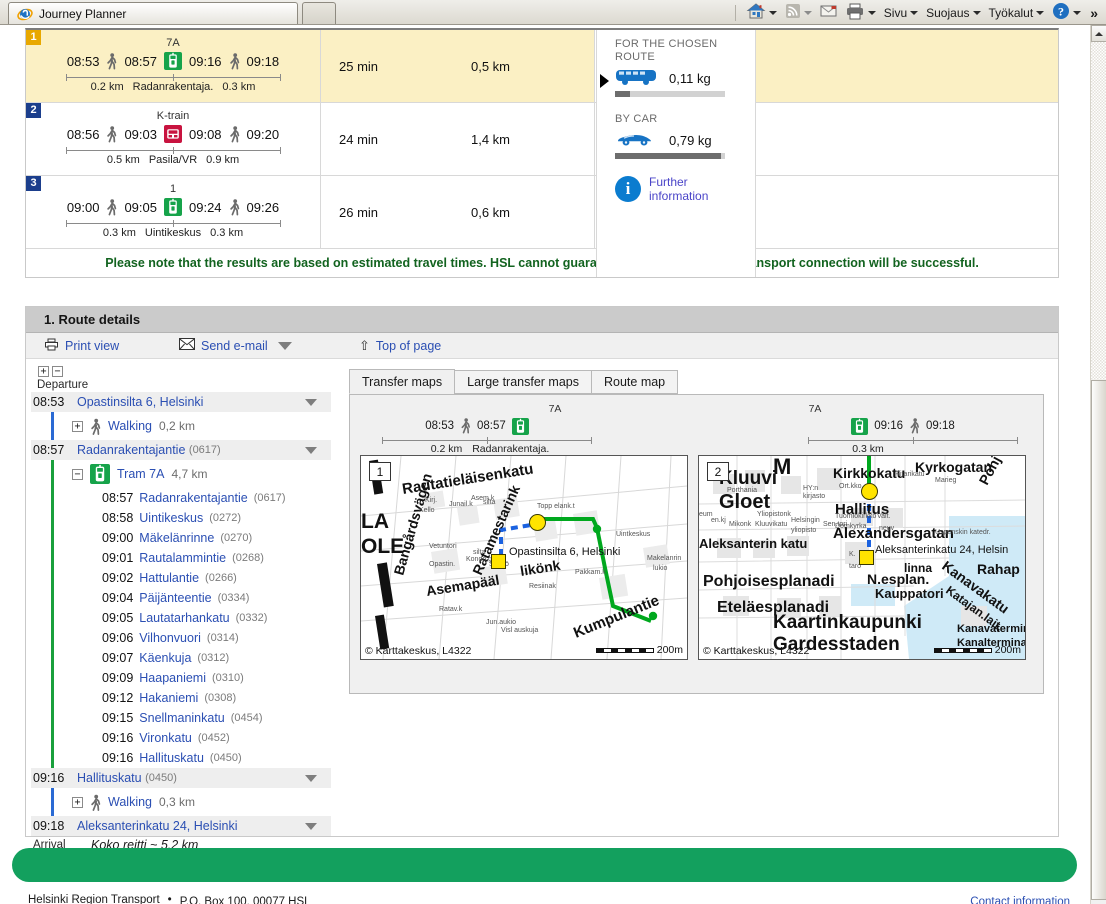 The width and height of the screenshot is (1106, 904). Describe the element at coordinates (761, 12) in the screenshot. I see `home-button` at that location.